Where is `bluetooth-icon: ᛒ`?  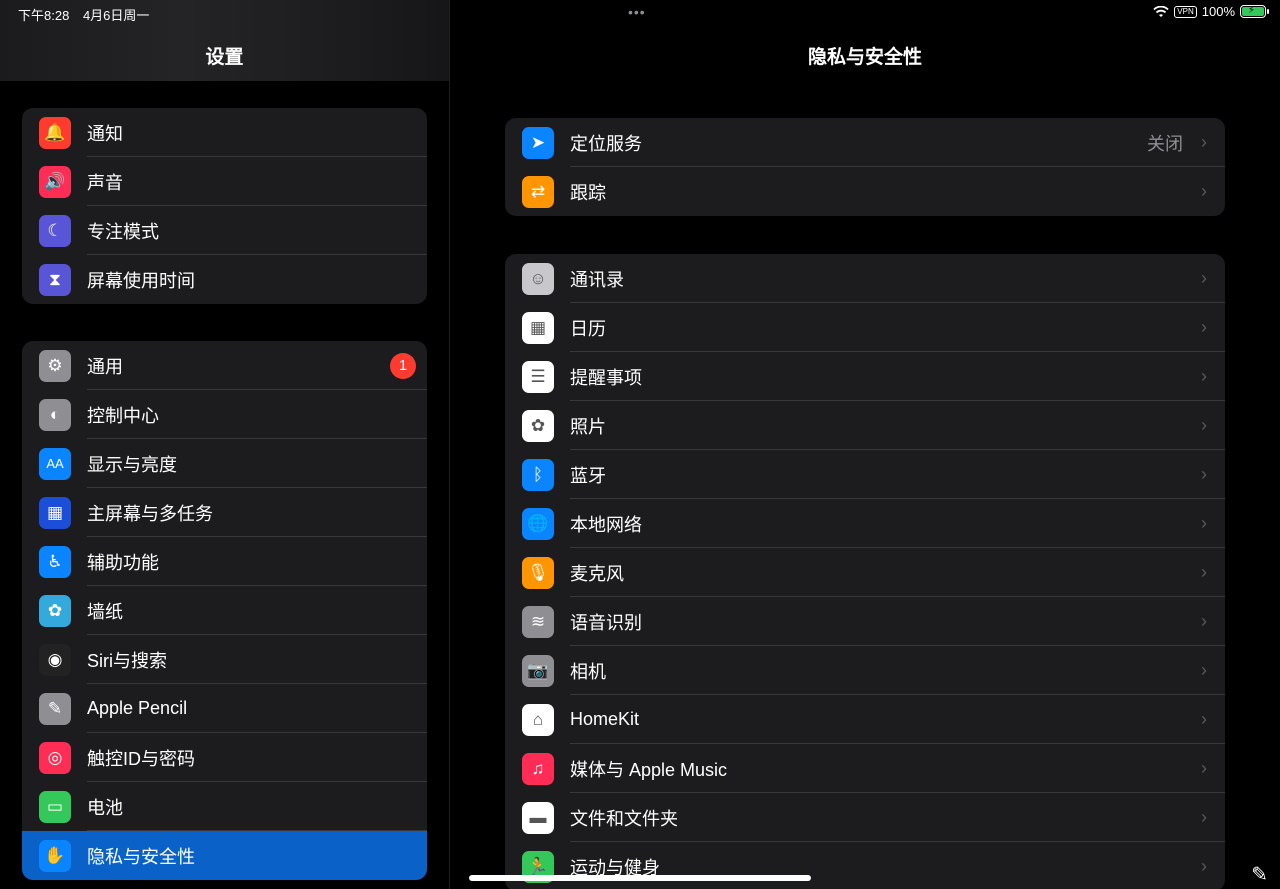
bluetooth-icon: ᛒ is located at coordinates (538, 474).